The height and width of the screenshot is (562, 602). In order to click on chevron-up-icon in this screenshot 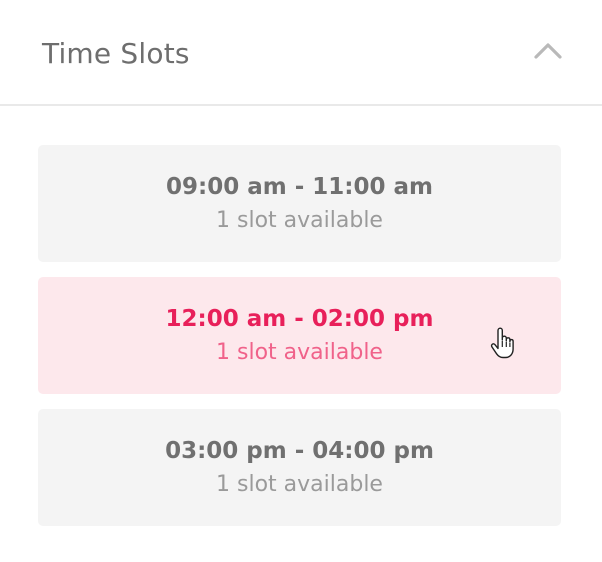, I will do `click(548, 50)`.